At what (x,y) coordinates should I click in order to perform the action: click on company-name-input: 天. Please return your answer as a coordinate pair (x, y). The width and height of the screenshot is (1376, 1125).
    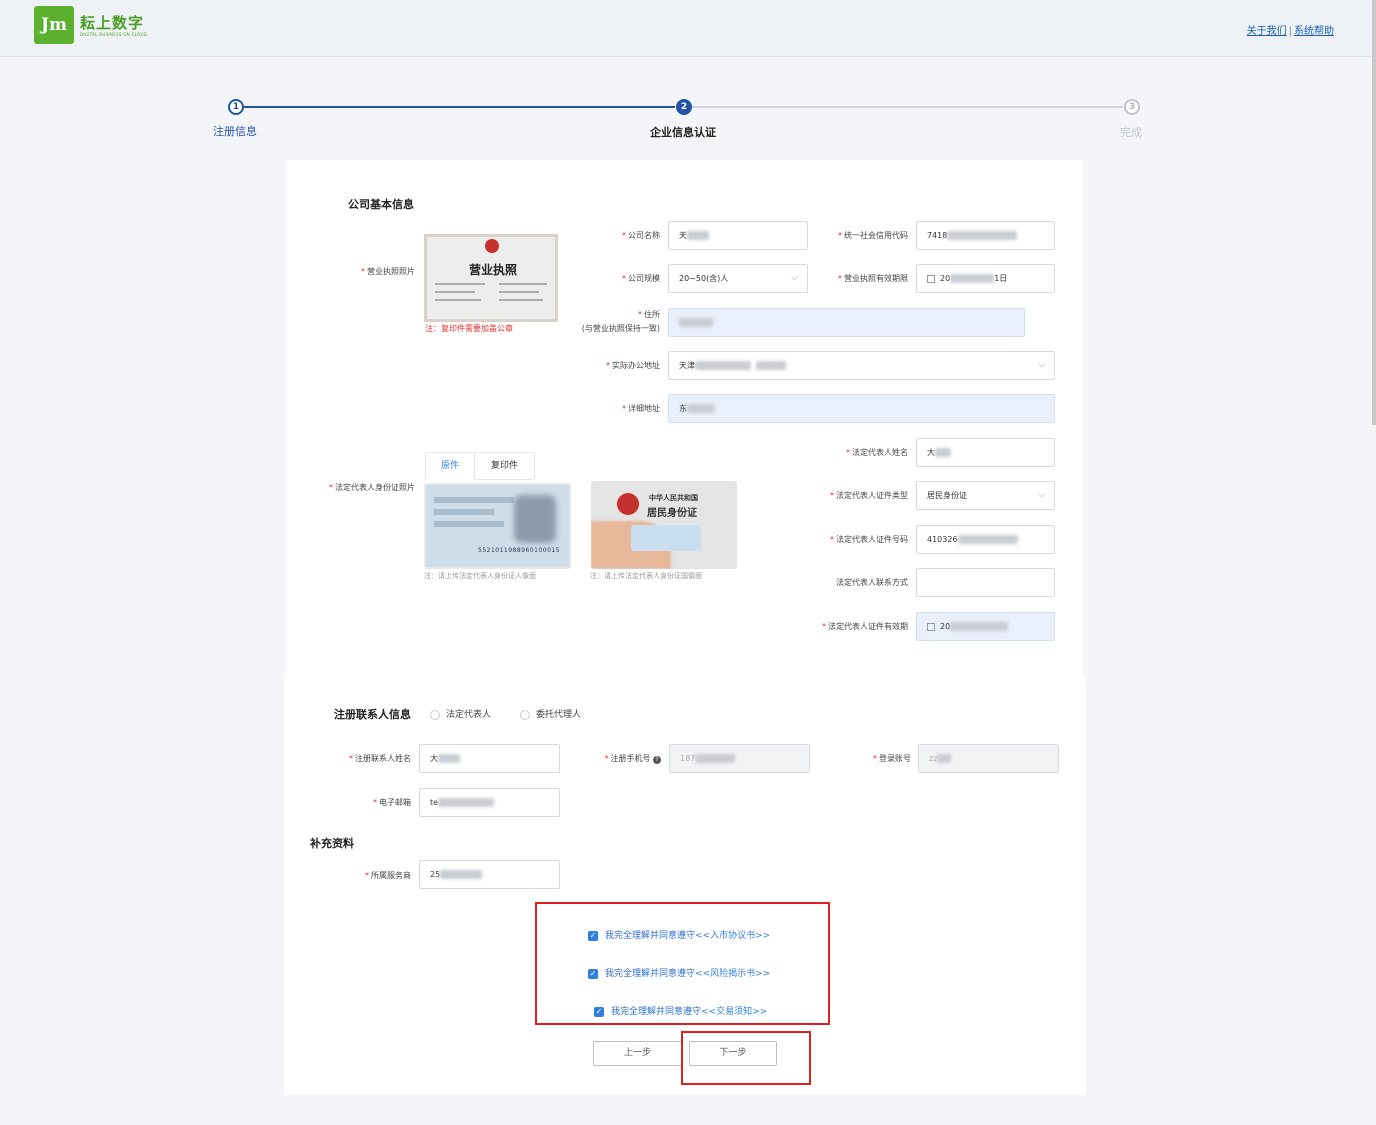
    Looking at the image, I should click on (738, 235).